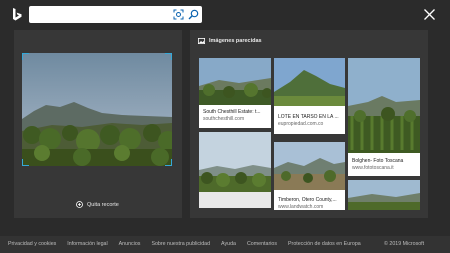  Describe the element at coordinates (178, 14) in the screenshot. I see `visual-search-icon` at that location.